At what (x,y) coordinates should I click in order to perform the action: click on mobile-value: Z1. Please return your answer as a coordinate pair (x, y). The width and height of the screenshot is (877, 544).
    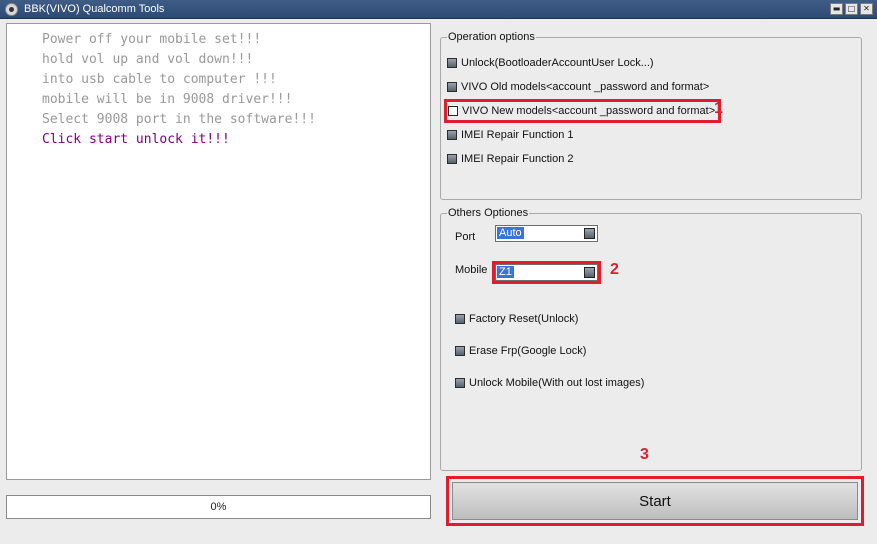
    Looking at the image, I should click on (505, 272).